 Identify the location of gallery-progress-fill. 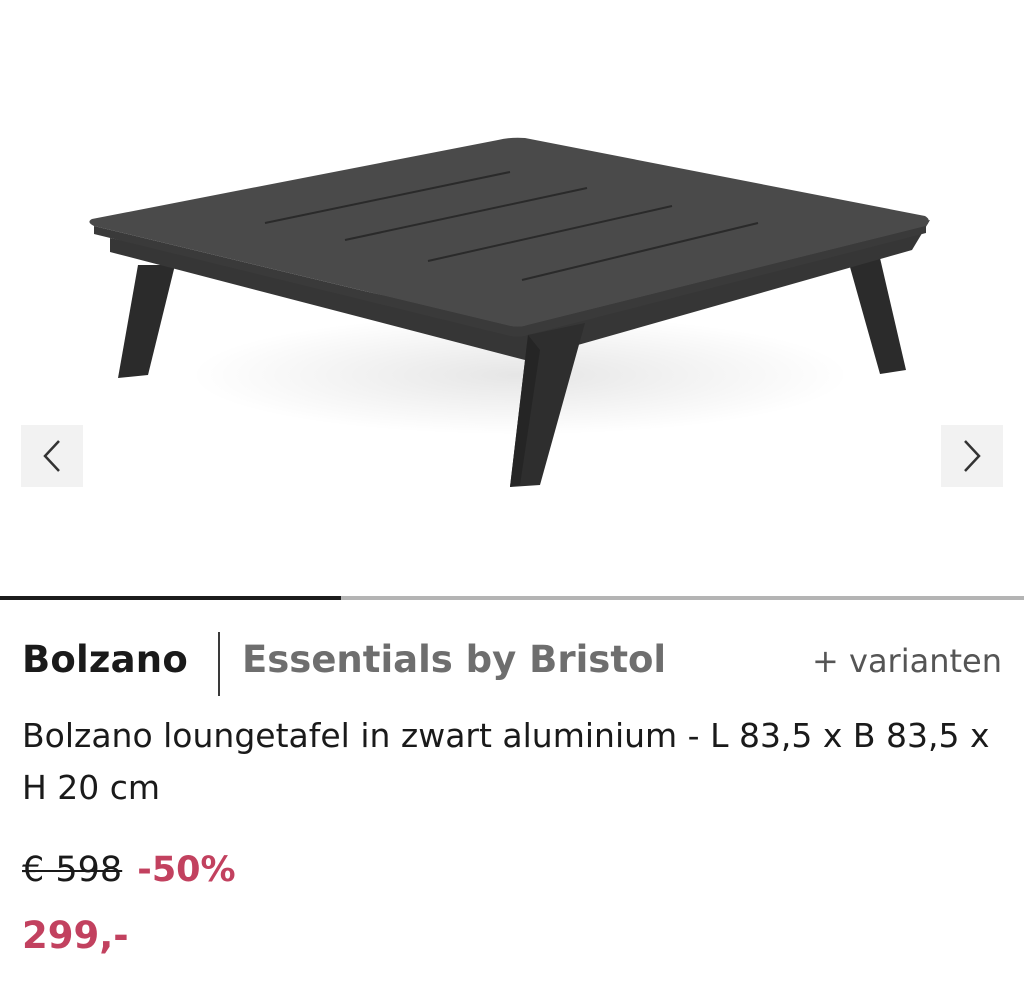
(170, 598).